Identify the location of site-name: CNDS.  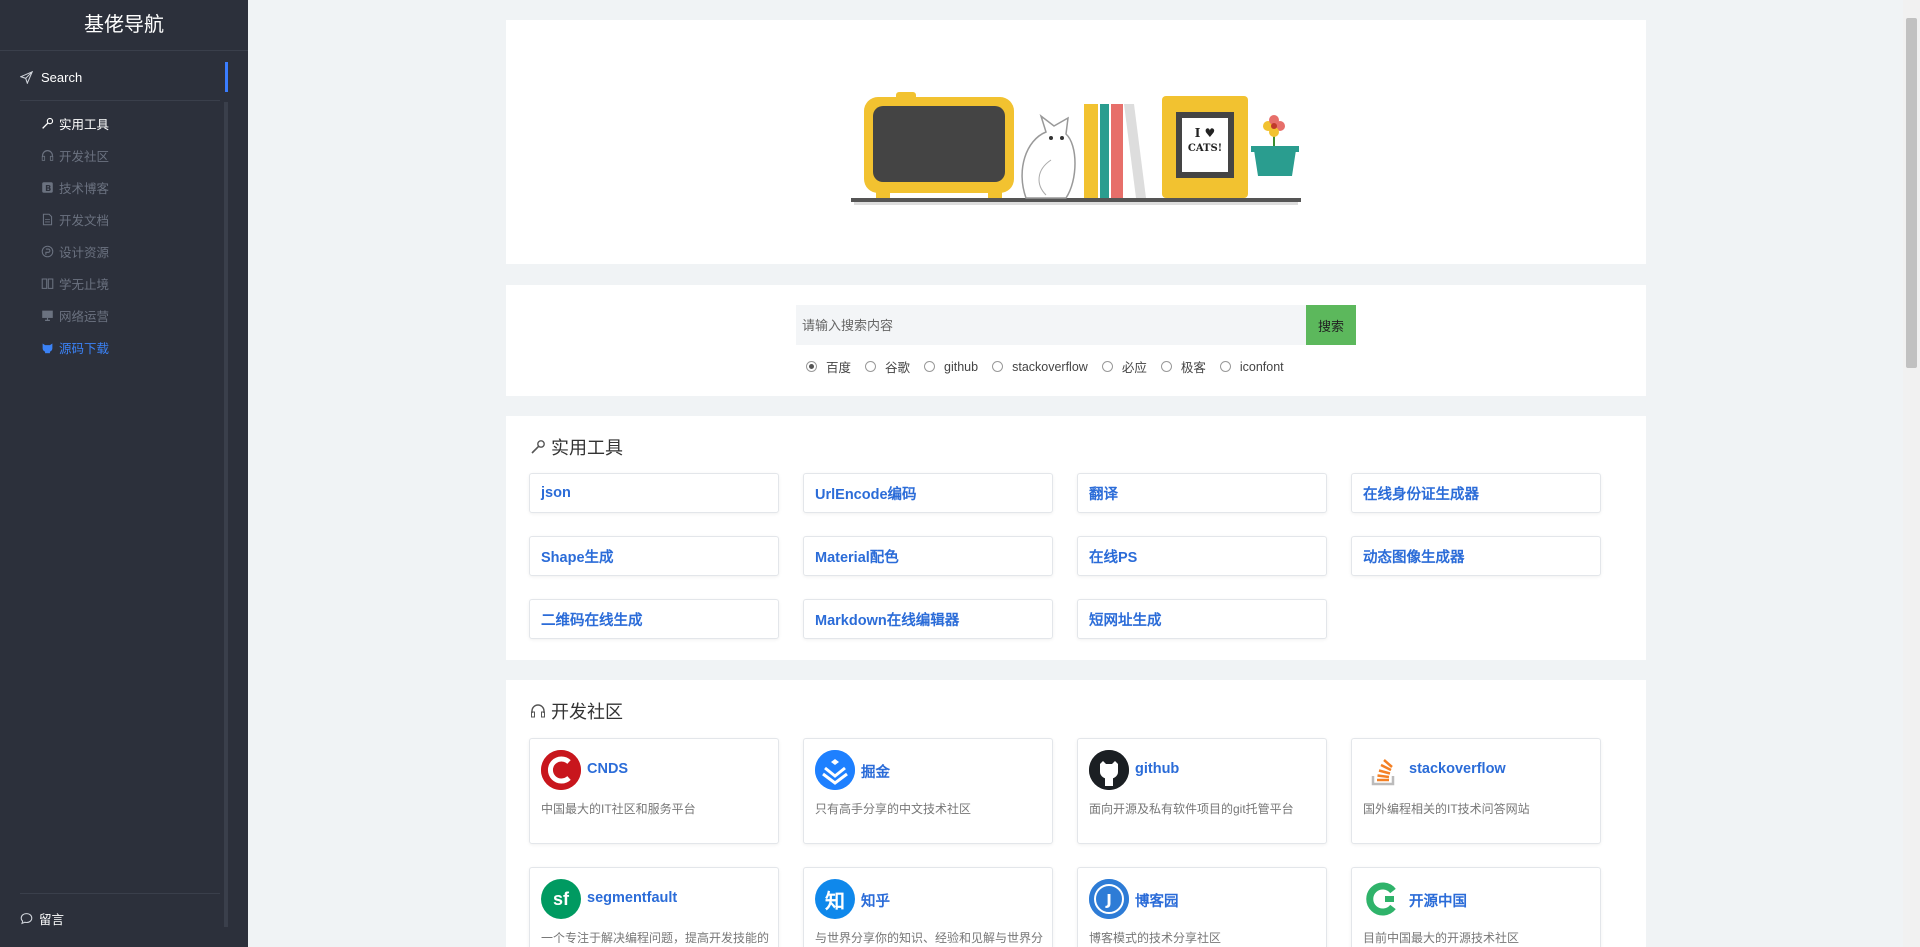
(608, 769).